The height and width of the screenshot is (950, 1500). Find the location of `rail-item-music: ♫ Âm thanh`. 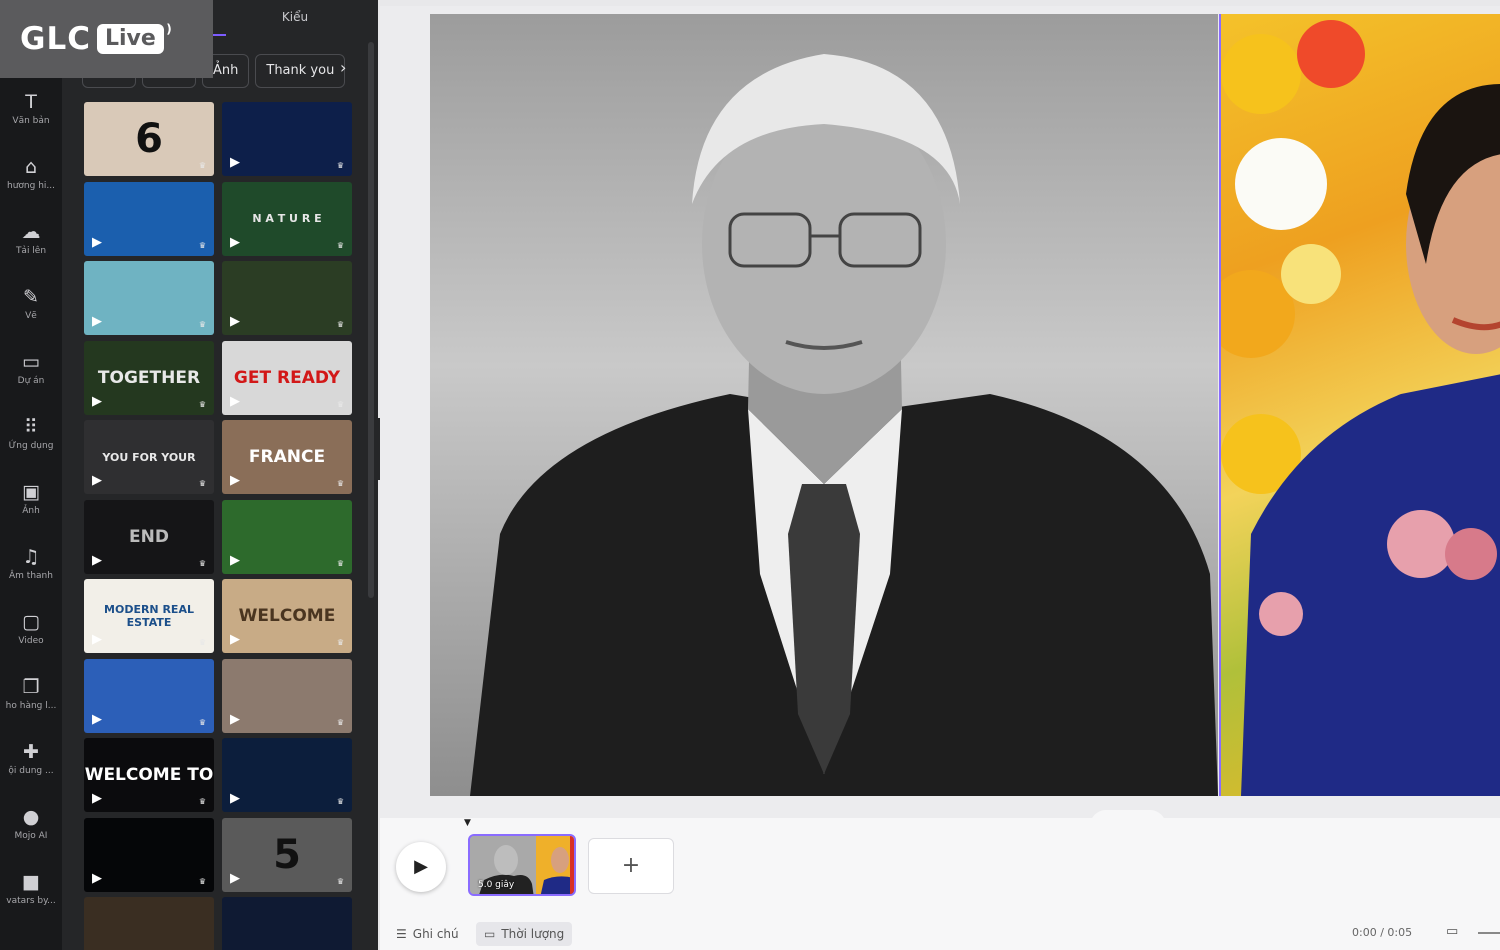

rail-item-music: ♫ Âm thanh is located at coordinates (31, 575).